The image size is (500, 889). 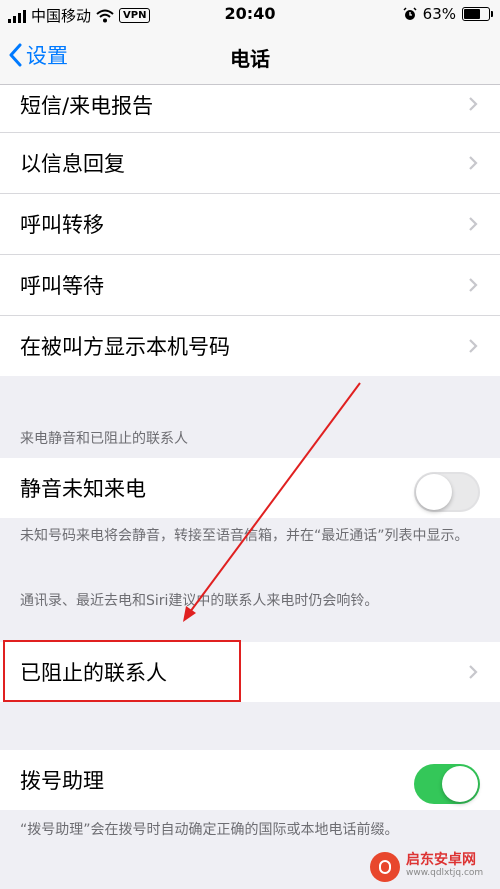 I want to click on row-call-forwarding: 呼叫转移, so click(x=250, y=224).